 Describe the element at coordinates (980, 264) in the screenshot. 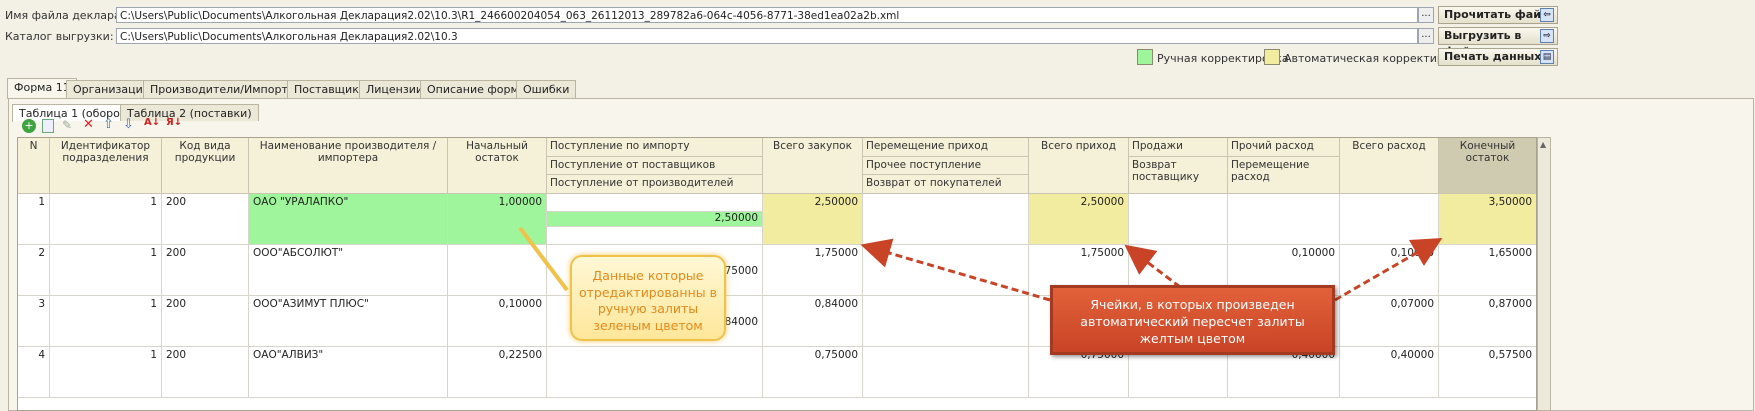

I see `annotation-arrows` at that location.